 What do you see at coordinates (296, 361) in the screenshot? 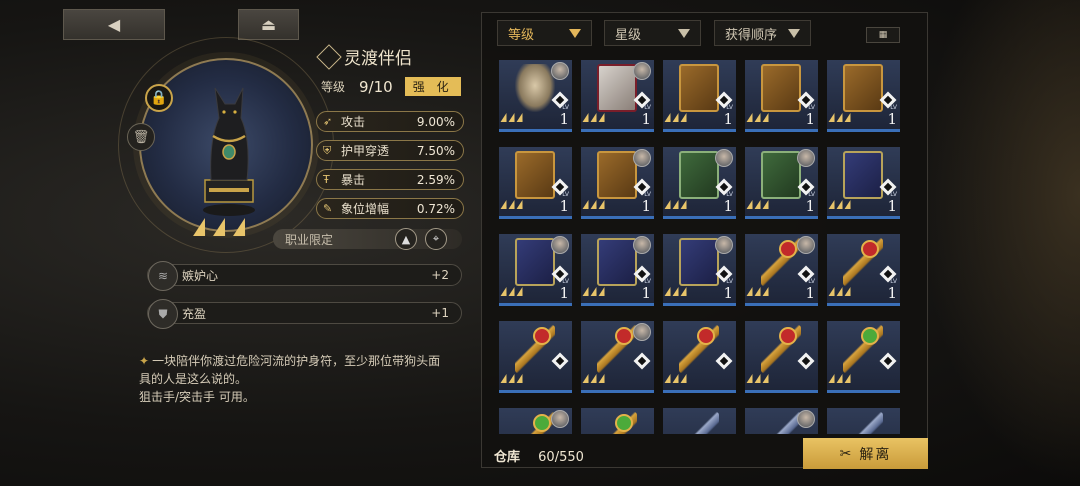
I see `description-text: 一块陪伴你渡过危险河流的护身符，至少那位带狗头面` at bounding box center [296, 361].